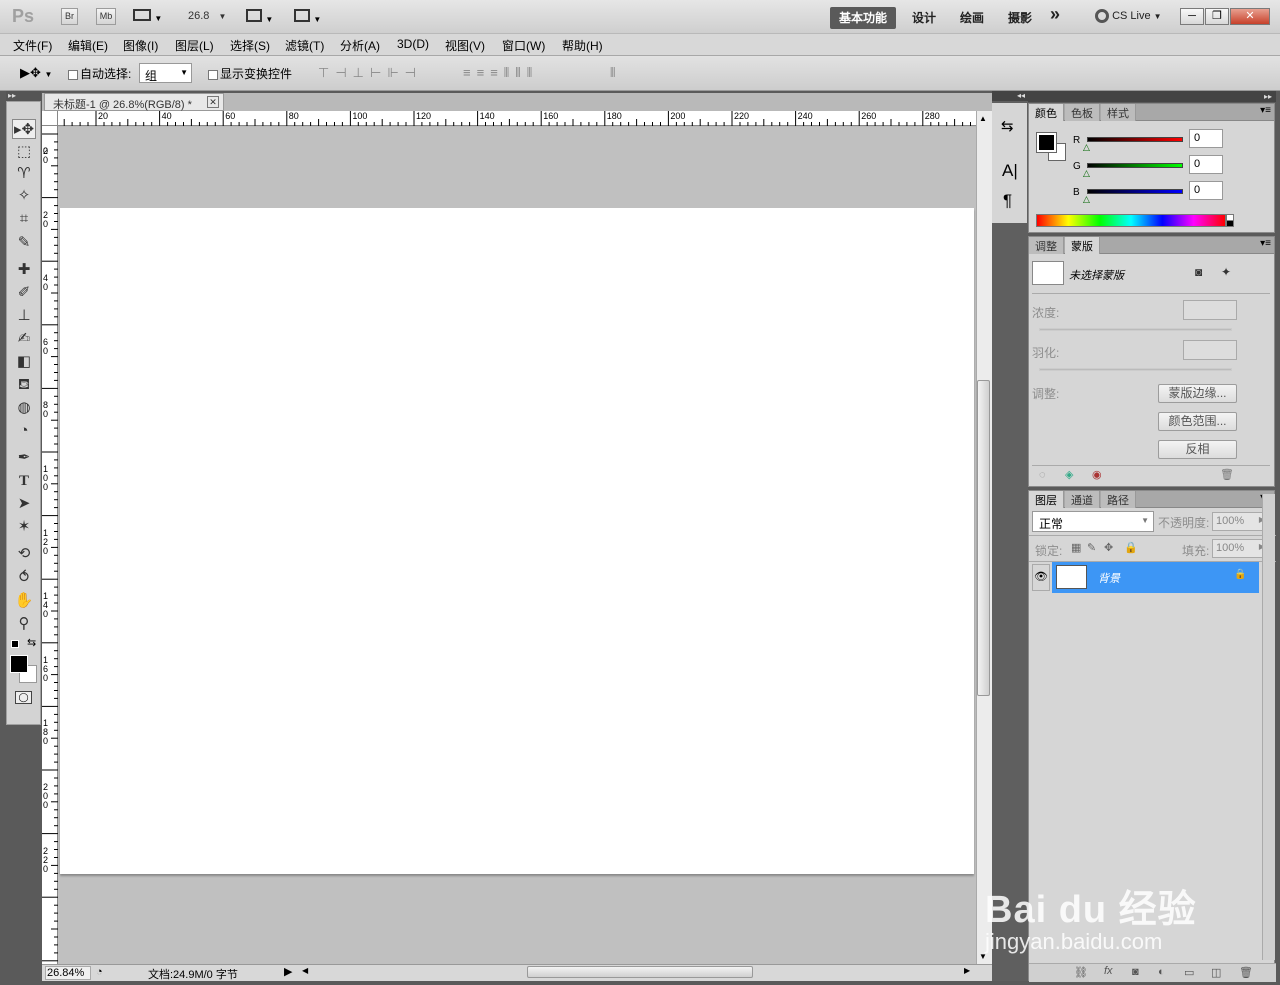  What do you see at coordinates (497, 72) in the screenshot?
I see `distribute-bottom-icon: ≡` at bounding box center [497, 72].